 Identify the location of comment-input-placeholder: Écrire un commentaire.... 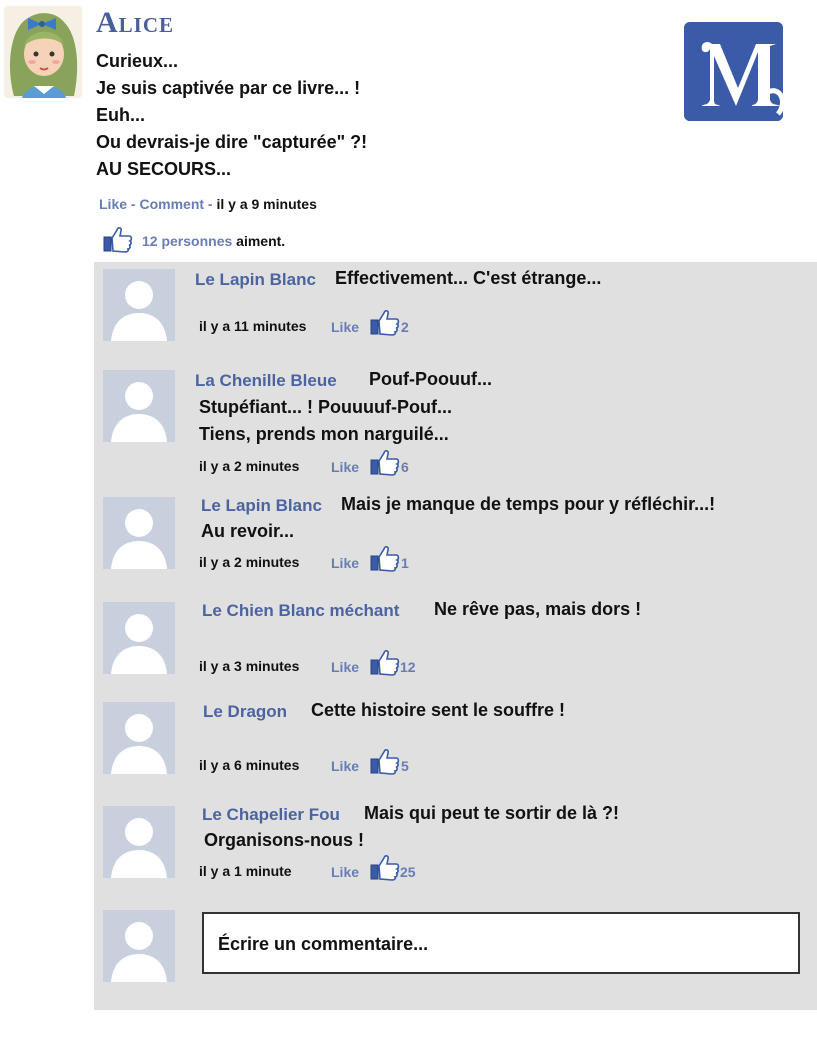
(323, 944).